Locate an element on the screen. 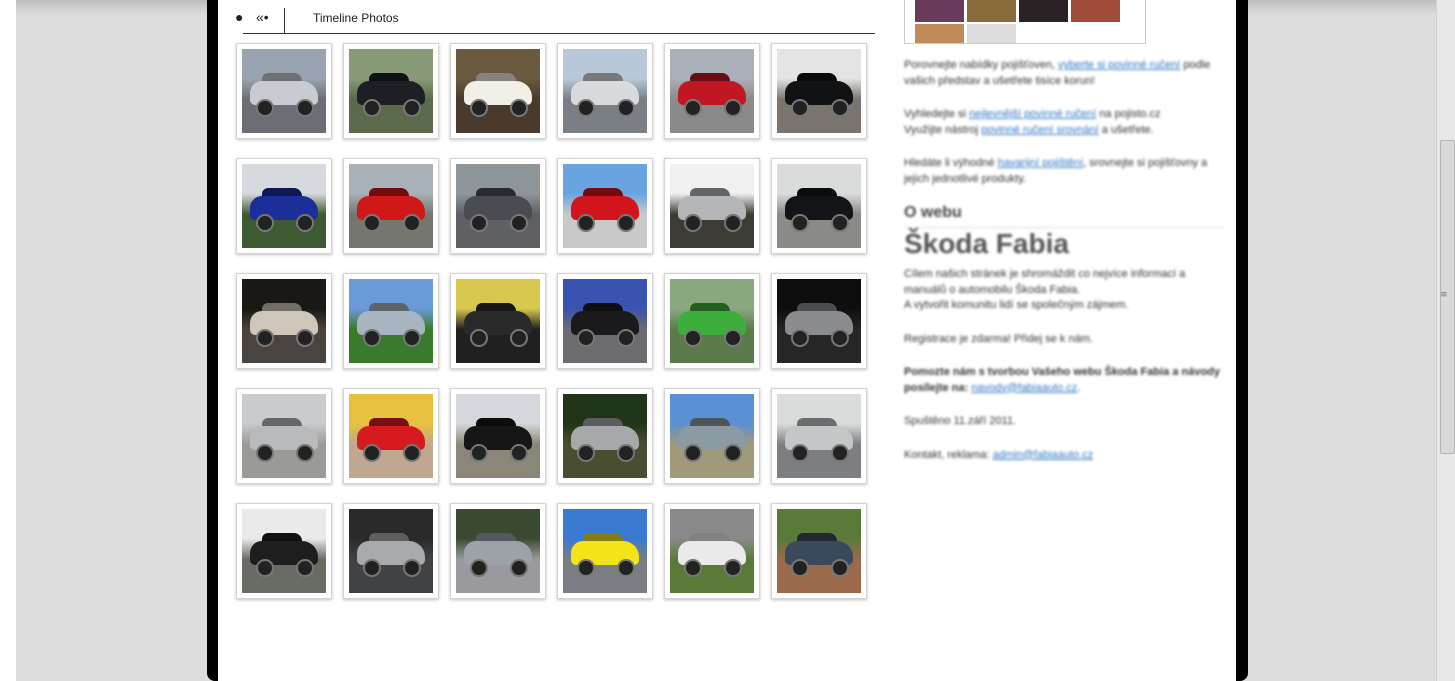 The height and width of the screenshot is (681, 1455). link-povinne-ruceni: vyberte si povinné ručení is located at coordinates (1119, 65).